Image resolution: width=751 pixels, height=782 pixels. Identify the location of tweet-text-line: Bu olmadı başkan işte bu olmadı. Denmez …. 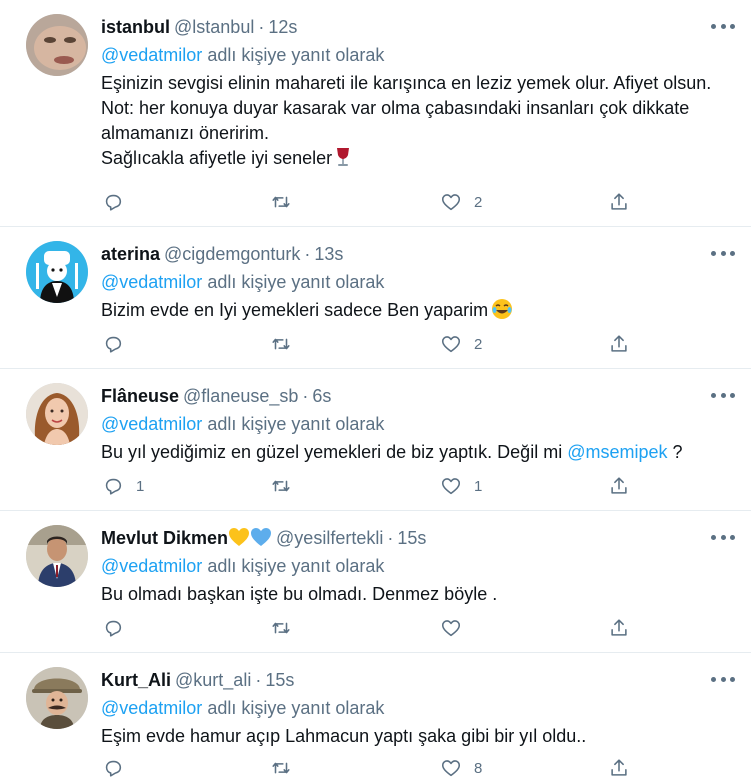
(299, 594).